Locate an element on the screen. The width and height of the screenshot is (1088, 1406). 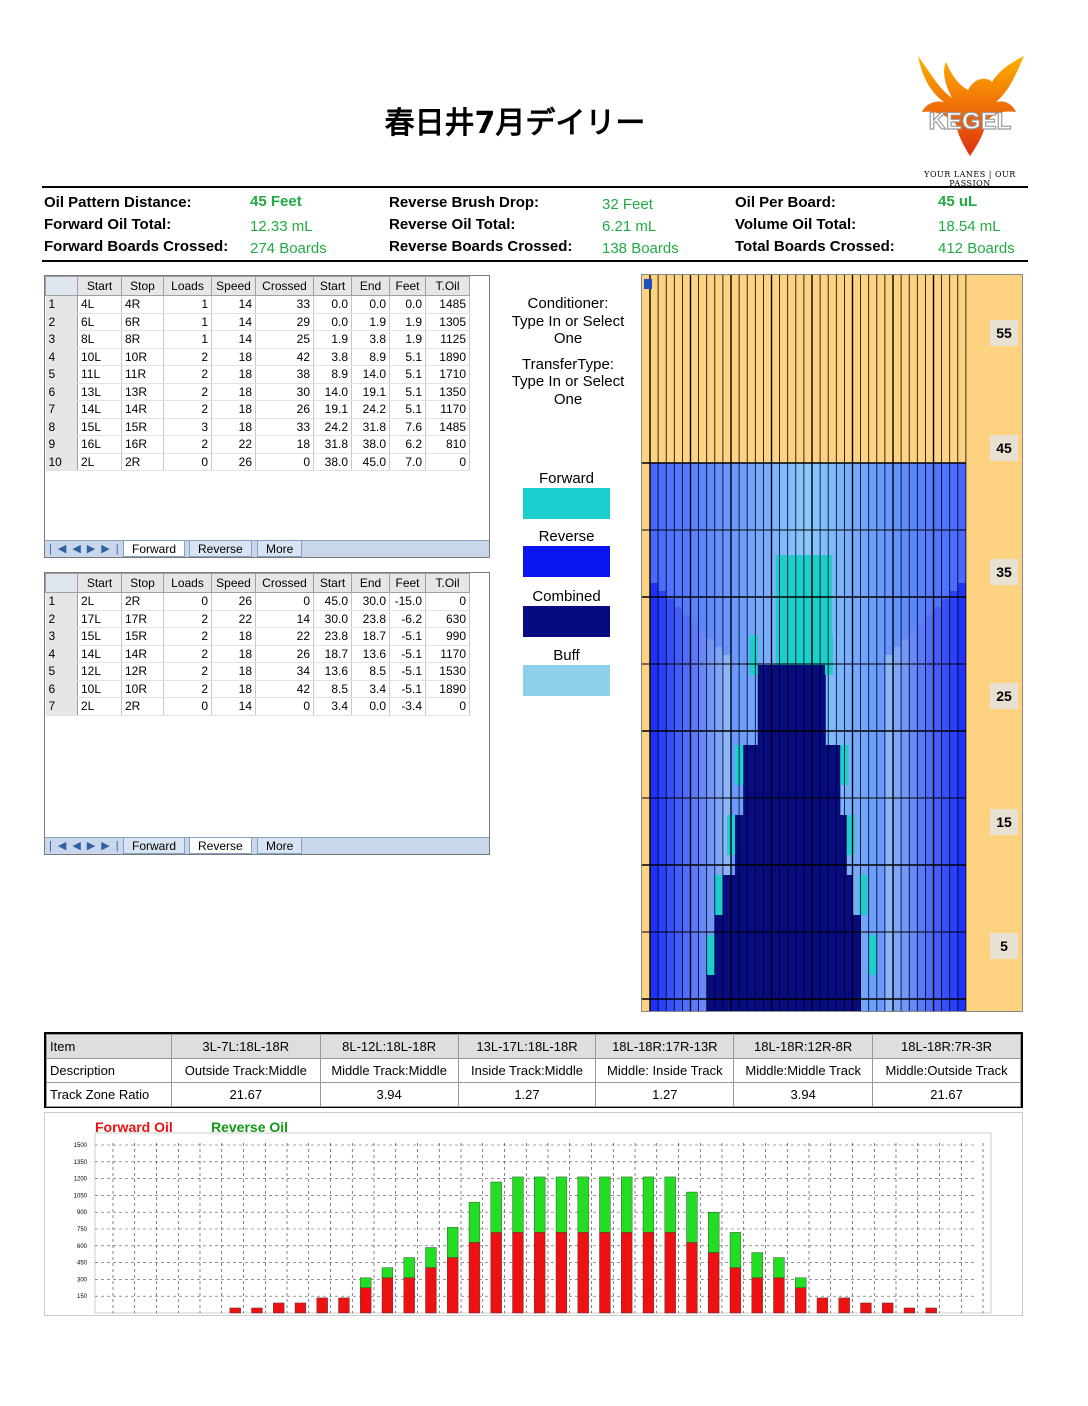
table-cell: 14R is located at coordinates (142, 409).